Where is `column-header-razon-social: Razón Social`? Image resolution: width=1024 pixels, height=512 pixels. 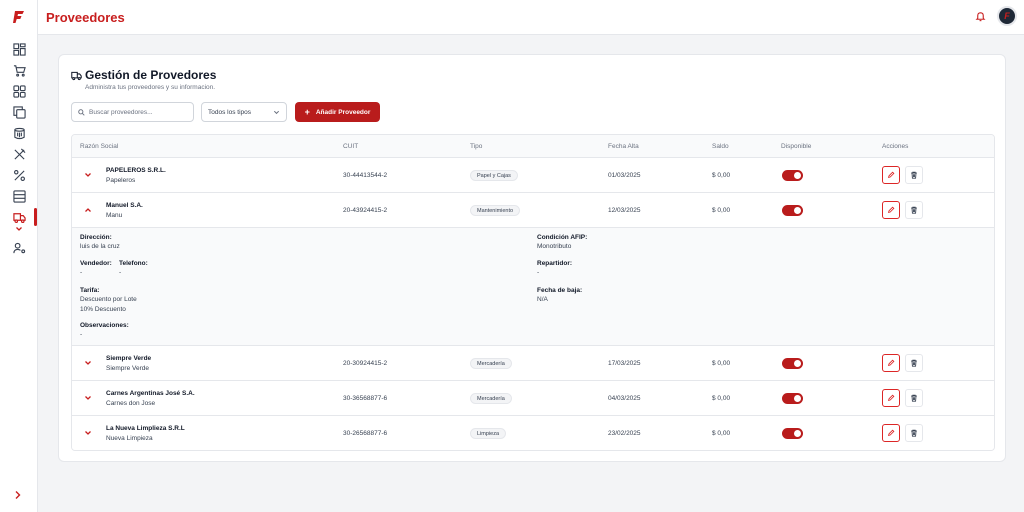 column-header-razon-social: Razón Social is located at coordinates (99, 146).